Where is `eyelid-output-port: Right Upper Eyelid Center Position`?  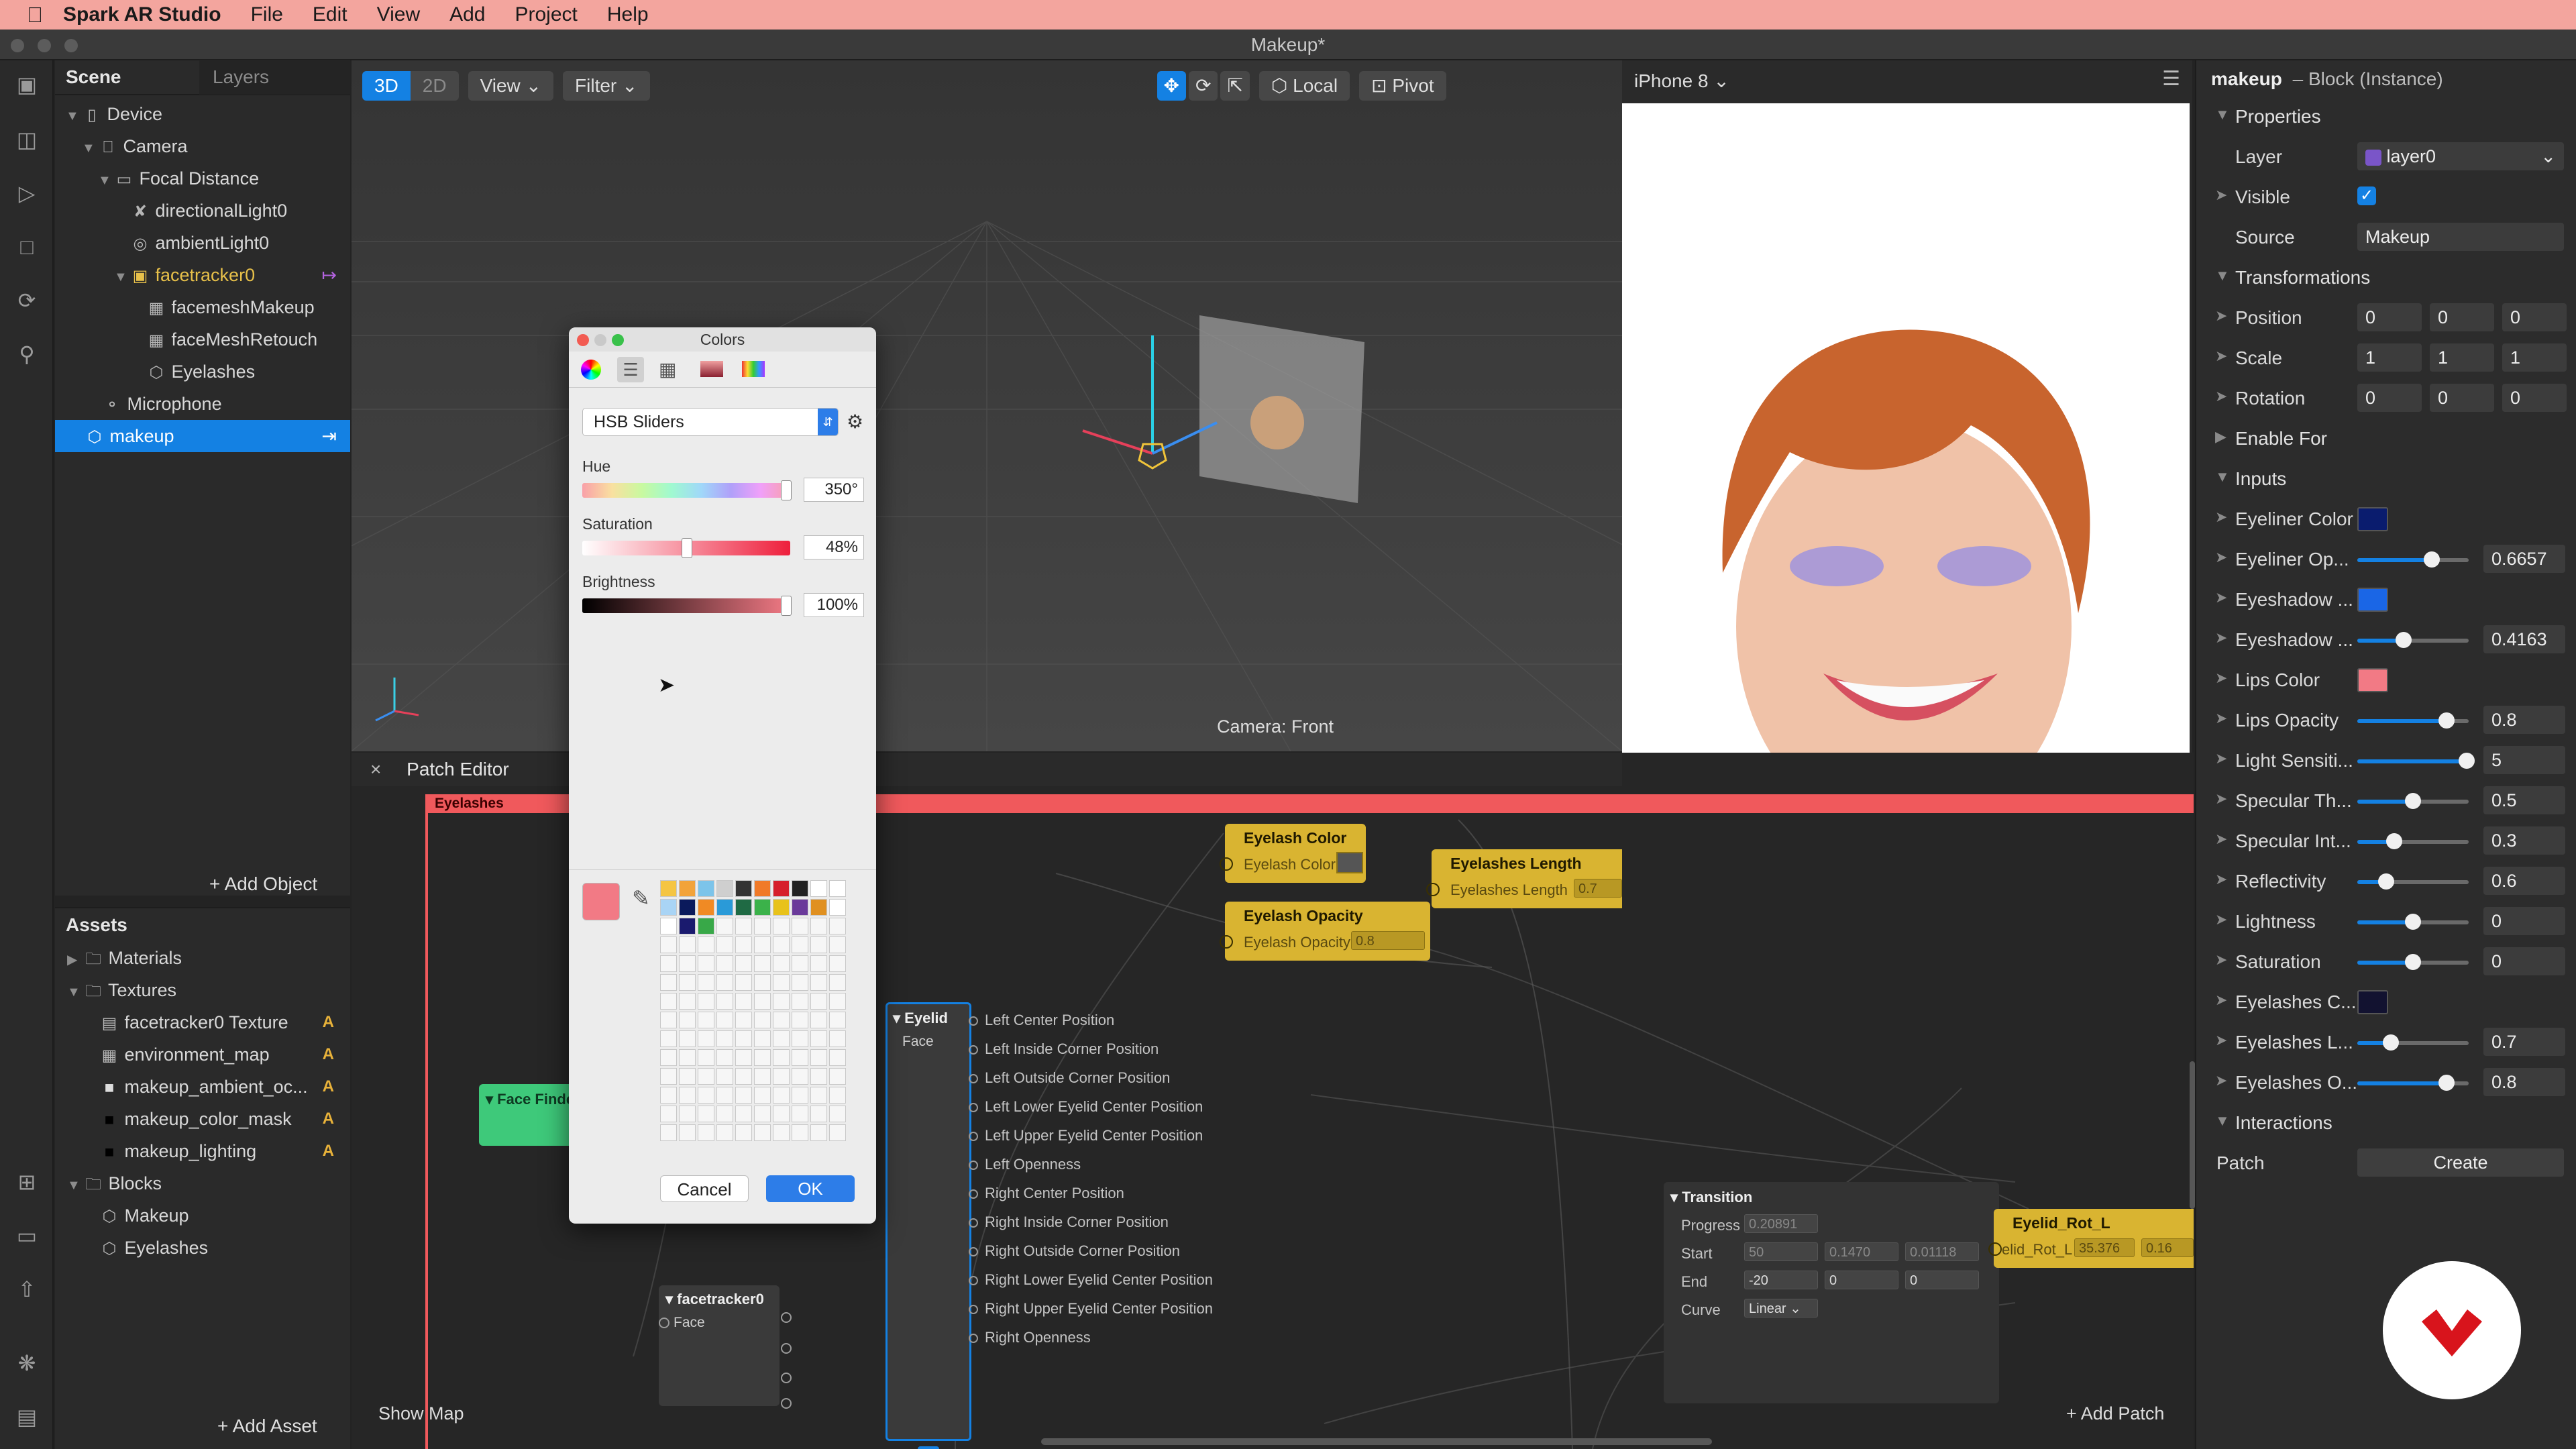
eyelid-output-port: Right Upper Eyelid Center Position is located at coordinates (1091, 1309).